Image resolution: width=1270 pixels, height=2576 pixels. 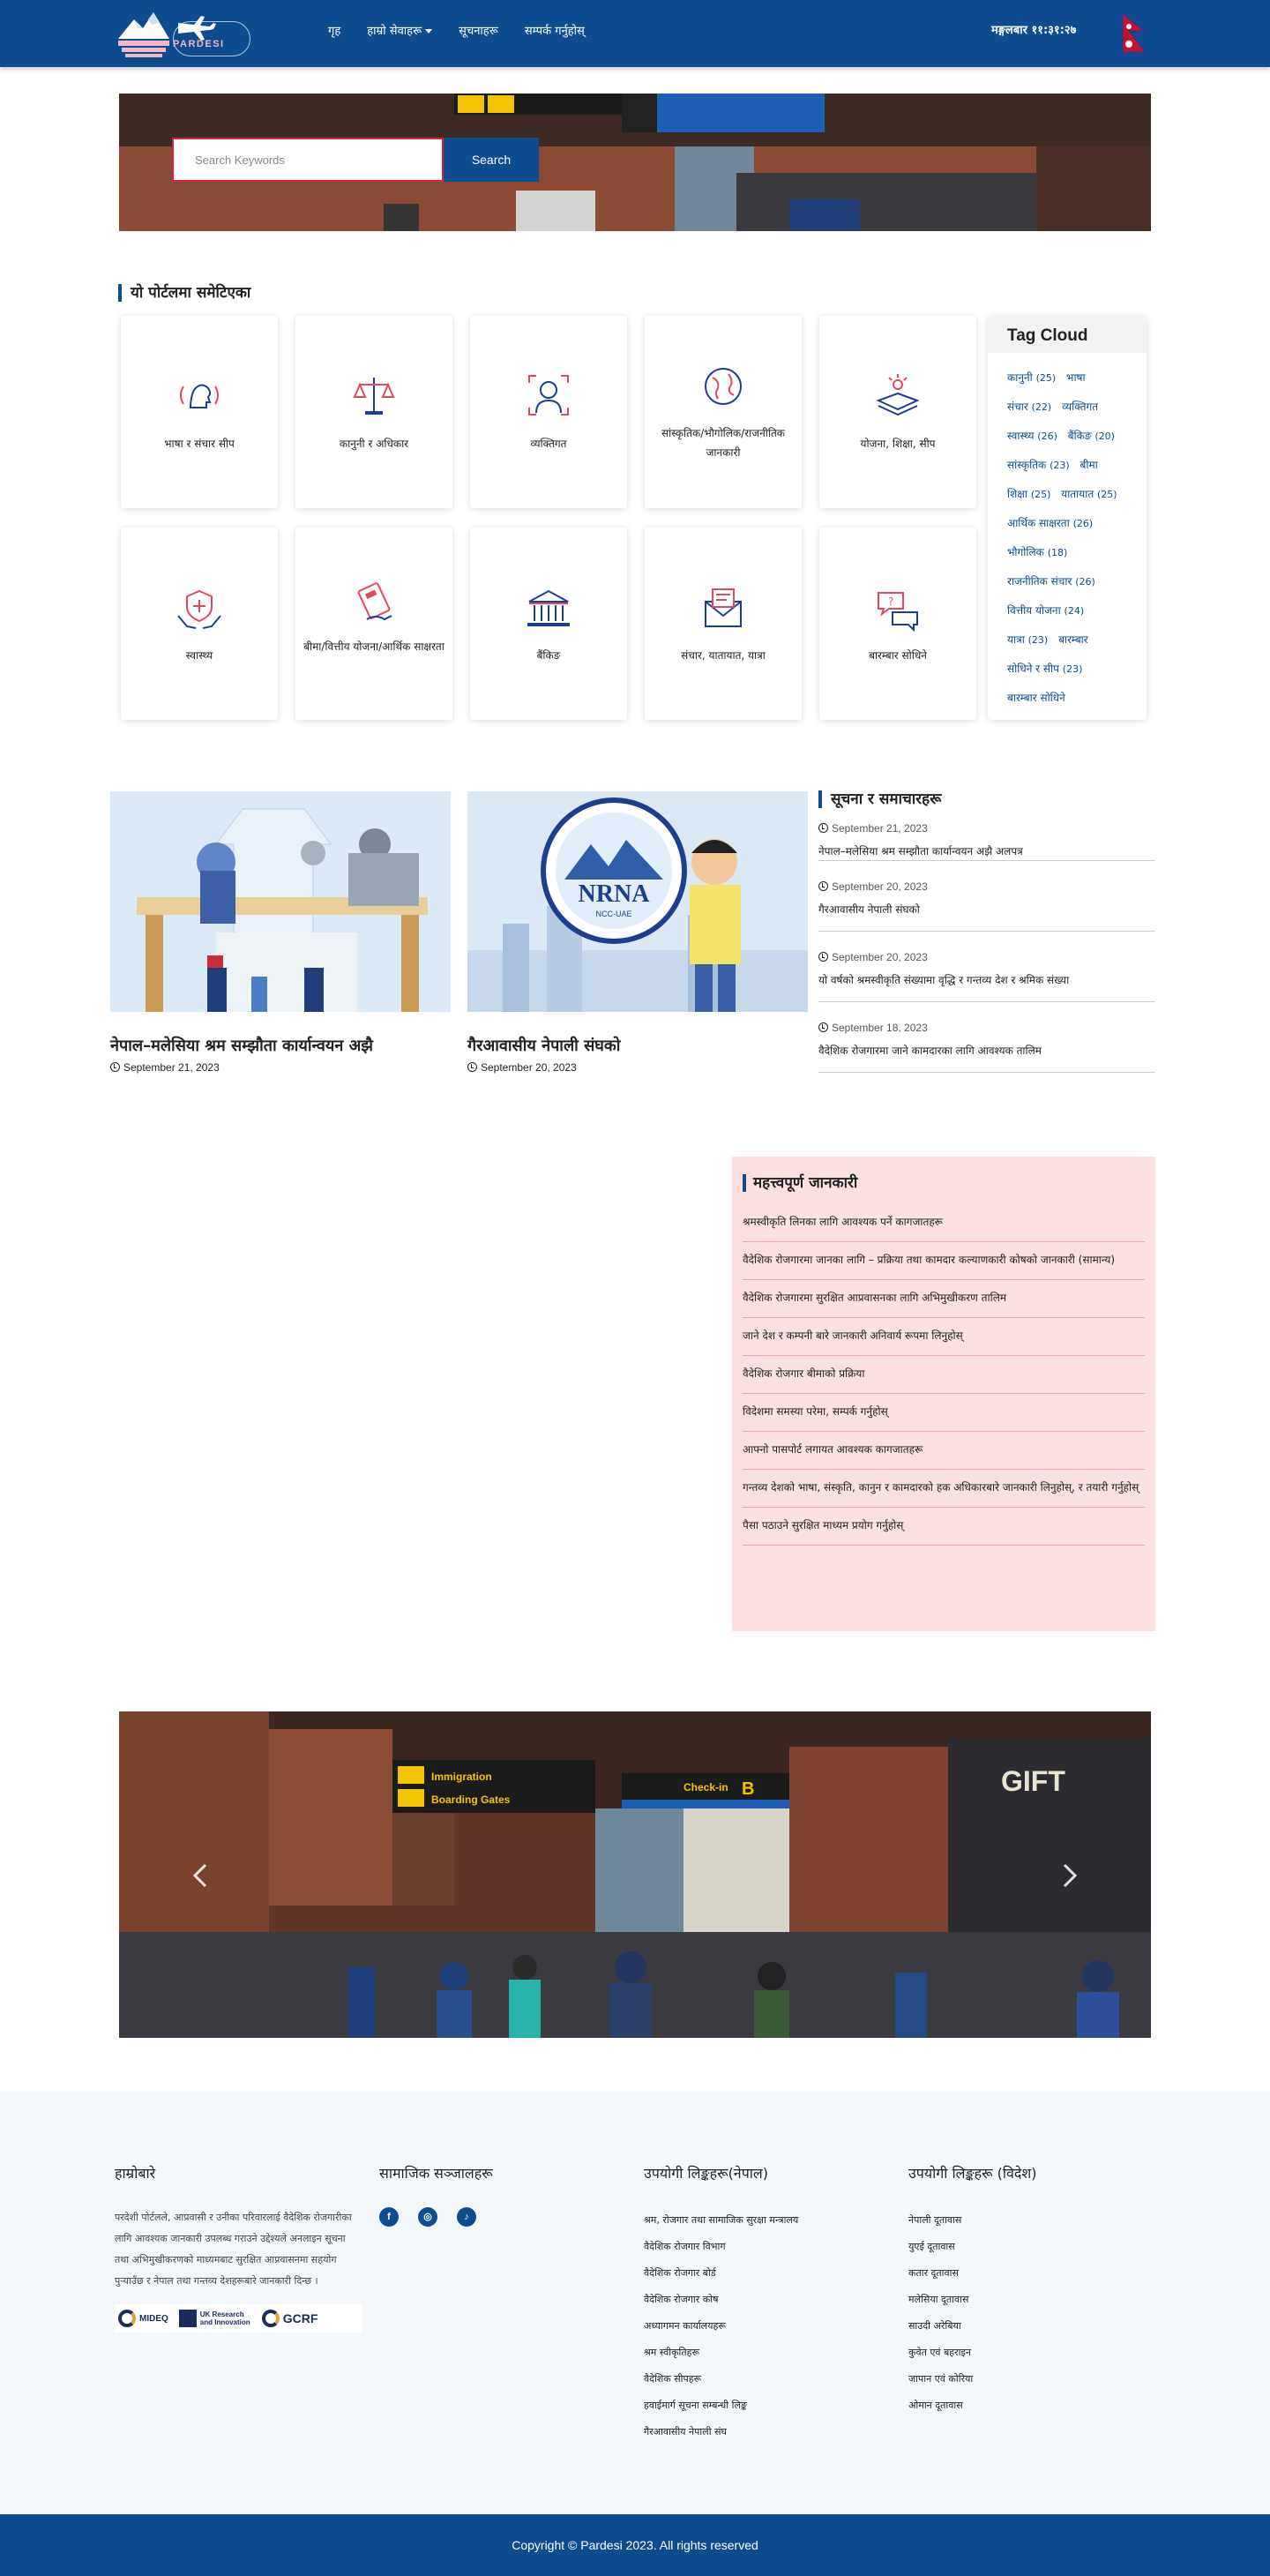 What do you see at coordinates (1027, 465) in the screenshot?
I see `tag-name: सांस्कृतिक` at bounding box center [1027, 465].